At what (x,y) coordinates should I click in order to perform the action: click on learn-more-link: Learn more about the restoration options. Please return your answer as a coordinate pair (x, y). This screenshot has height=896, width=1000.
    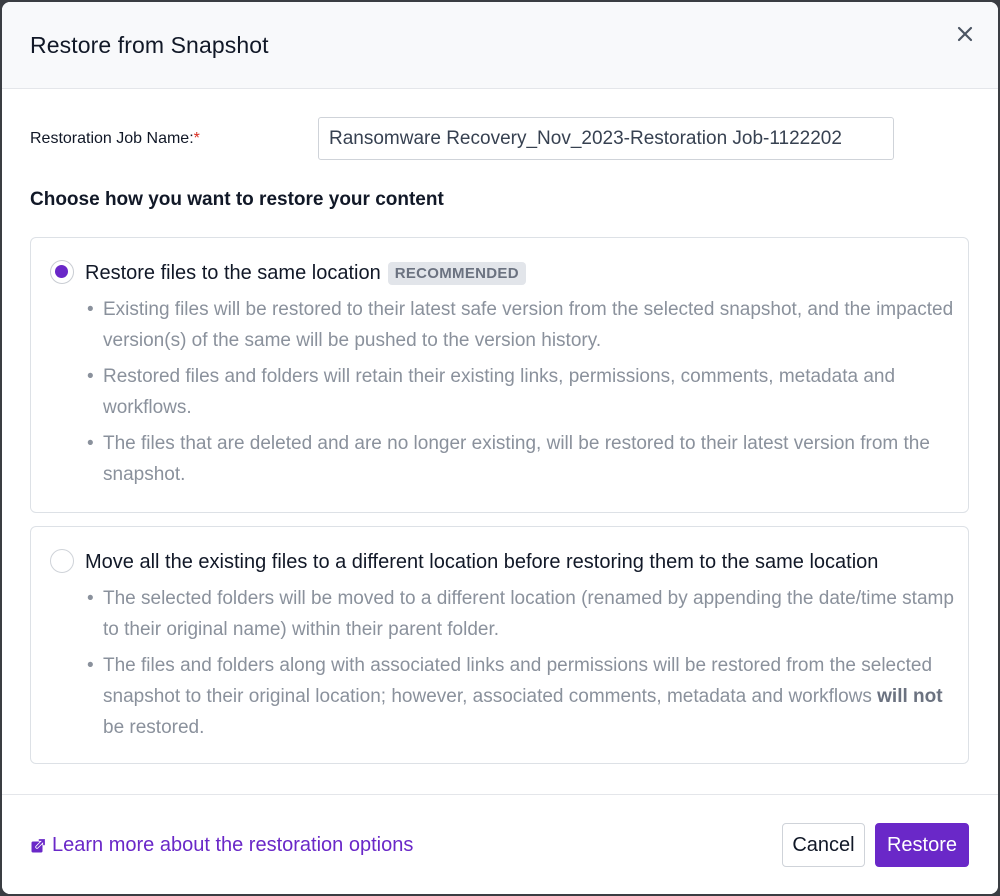
    Looking at the image, I should click on (221, 845).